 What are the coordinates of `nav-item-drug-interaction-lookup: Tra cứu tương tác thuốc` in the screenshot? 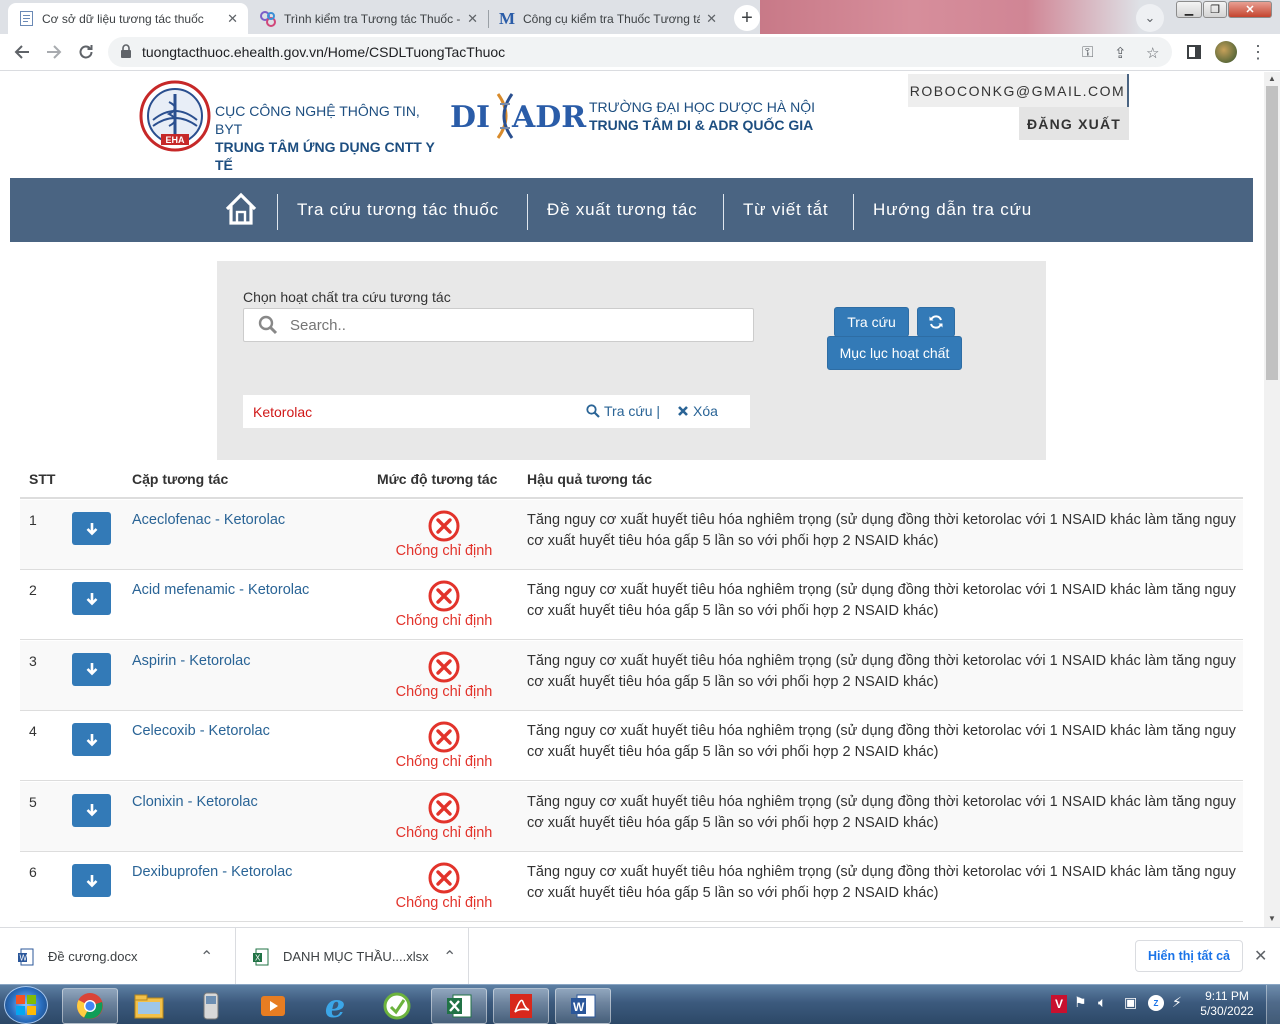 It's located at (398, 210).